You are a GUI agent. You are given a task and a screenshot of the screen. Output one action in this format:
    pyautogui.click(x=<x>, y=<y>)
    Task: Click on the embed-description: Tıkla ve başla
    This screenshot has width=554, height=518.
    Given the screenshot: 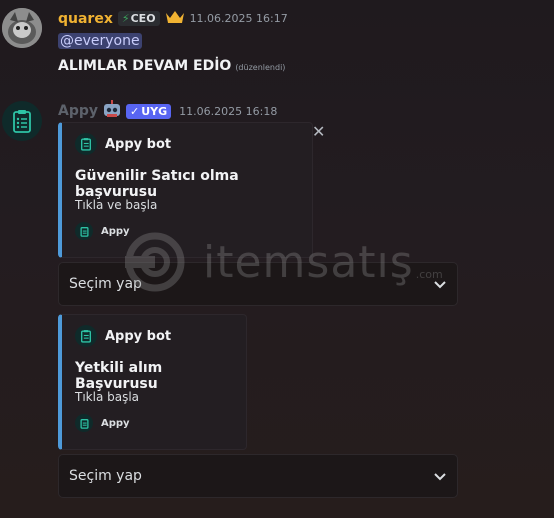 What is the action you would take?
    pyautogui.click(x=116, y=205)
    